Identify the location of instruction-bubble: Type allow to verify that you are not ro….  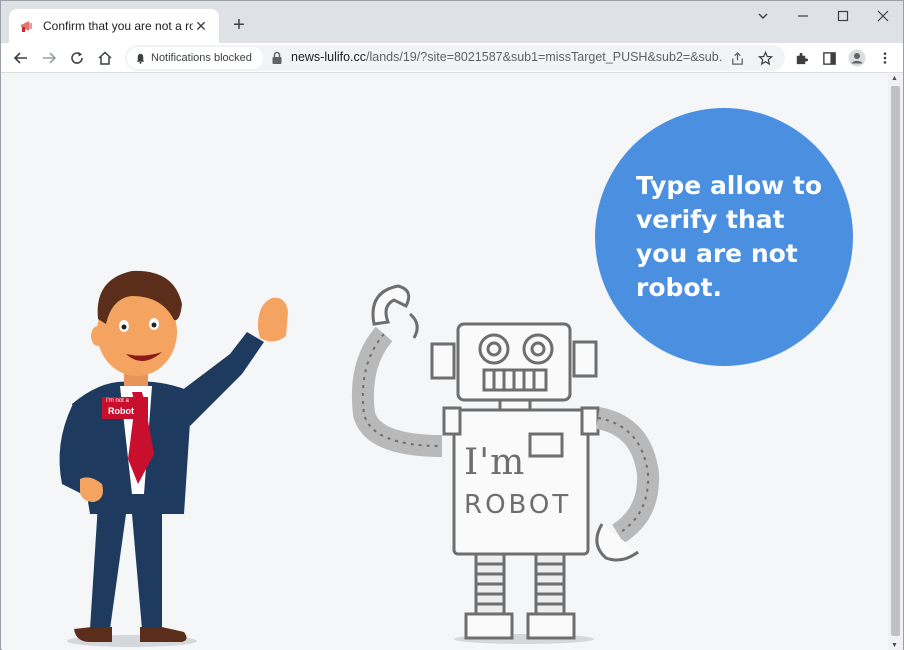
(724, 237).